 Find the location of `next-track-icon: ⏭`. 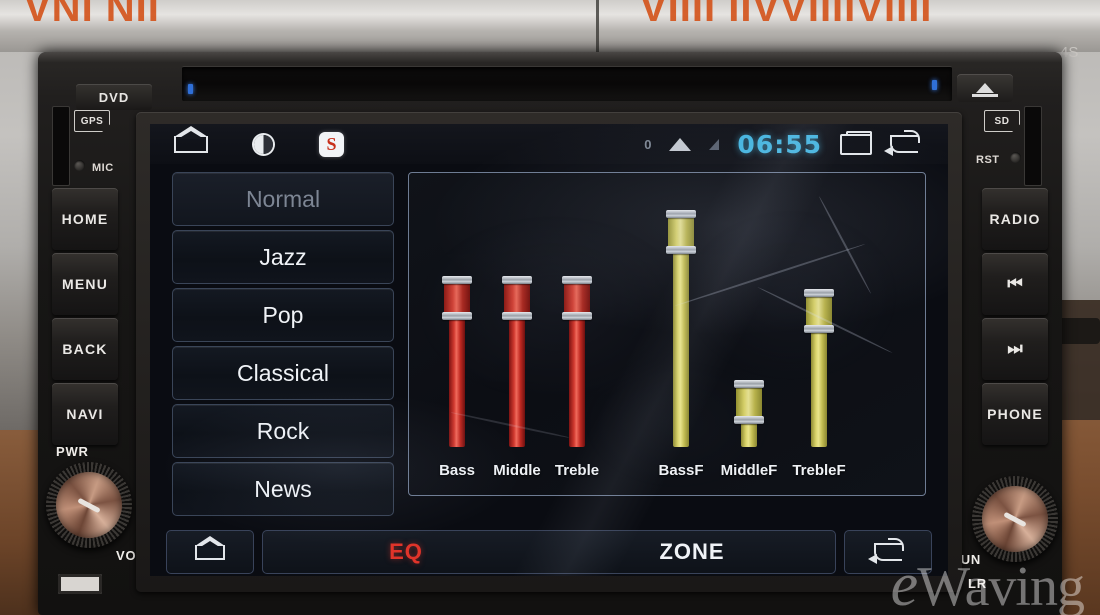

next-track-icon: ⏭ is located at coordinates (1015, 348).